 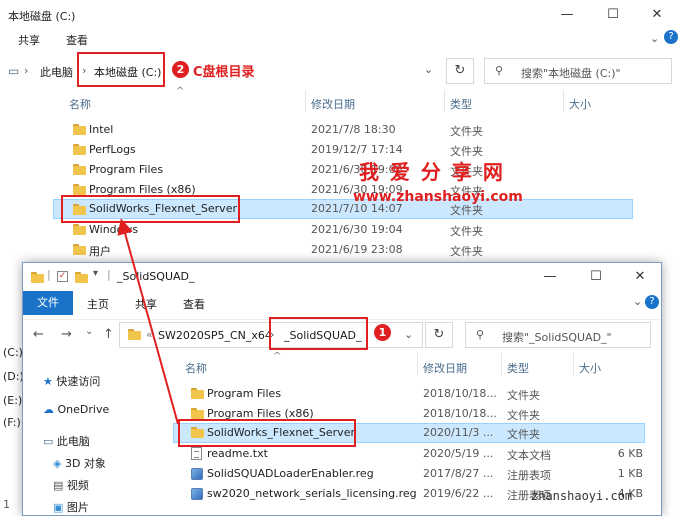 What do you see at coordinates (81, 277) in the screenshot?
I see `new-folder-icon` at bounding box center [81, 277].